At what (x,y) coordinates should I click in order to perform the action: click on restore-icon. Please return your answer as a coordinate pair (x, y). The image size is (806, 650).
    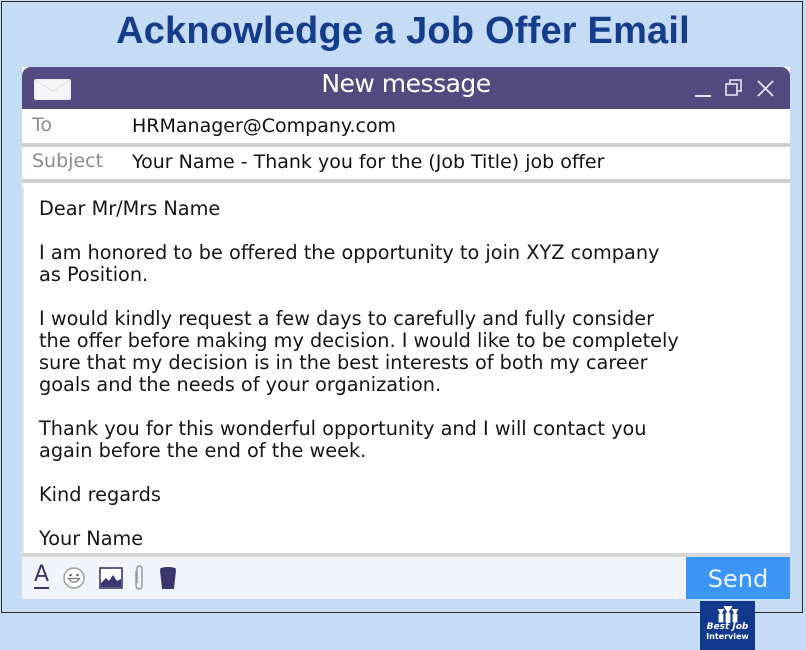
    Looking at the image, I should click on (734, 88).